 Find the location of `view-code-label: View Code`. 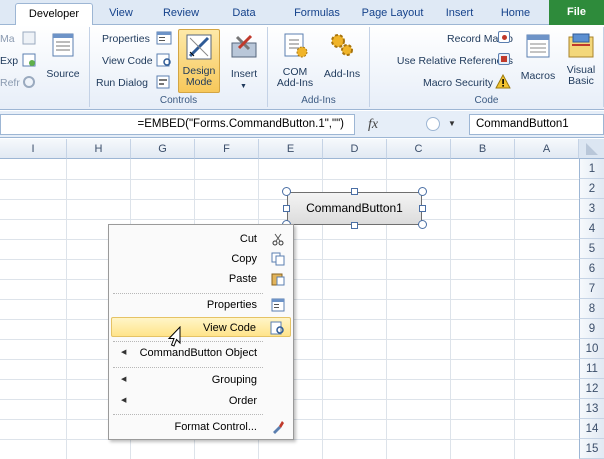

view-code-label: View Code is located at coordinates (127, 61).